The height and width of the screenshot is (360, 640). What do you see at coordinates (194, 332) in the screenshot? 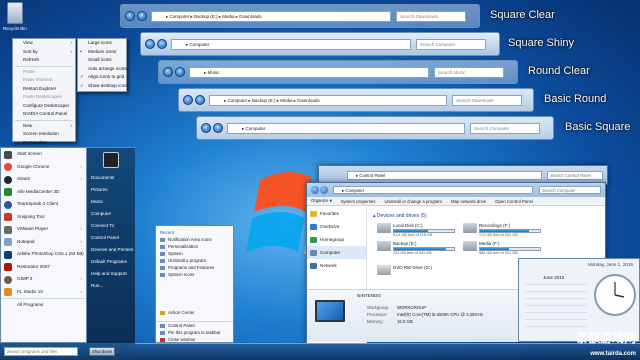
I see `jump-item: Pin this program to taskbar` at bounding box center [194, 332].